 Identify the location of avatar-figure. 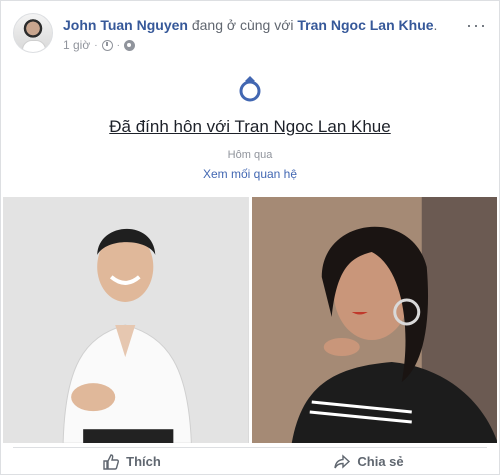
(34, 46).